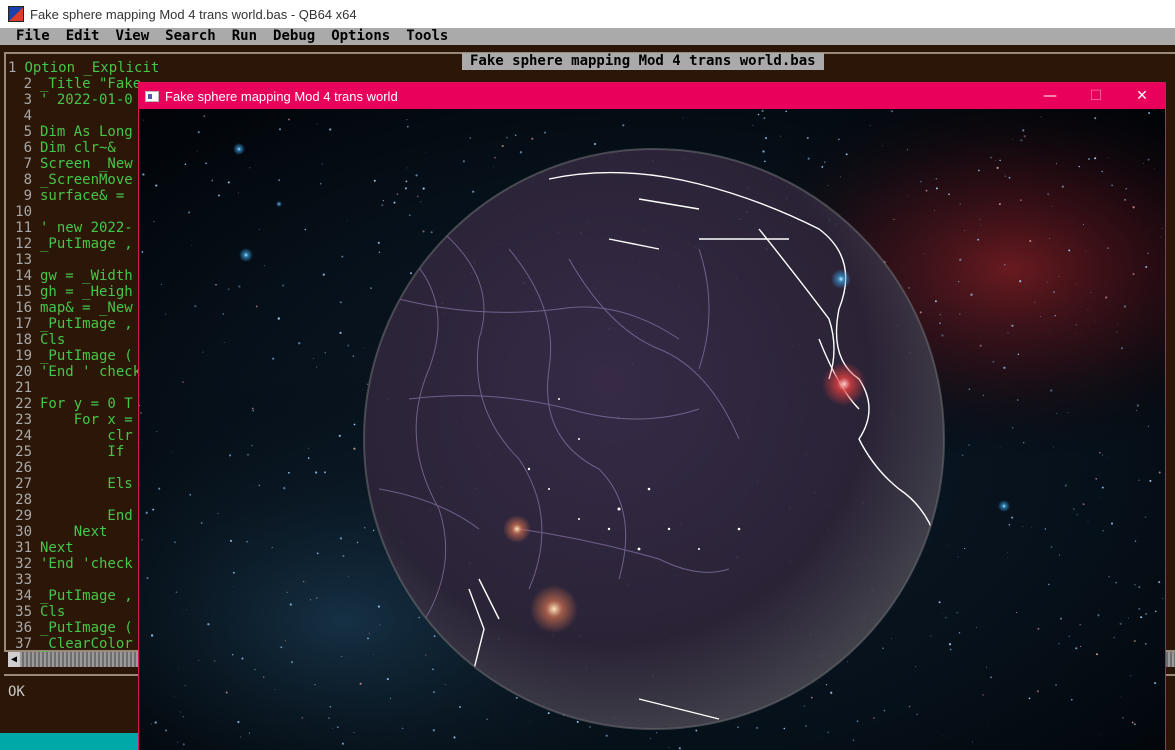 The width and height of the screenshot is (1175, 750). I want to click on code-line: 11 ' new 2022-, so click(78, 228).